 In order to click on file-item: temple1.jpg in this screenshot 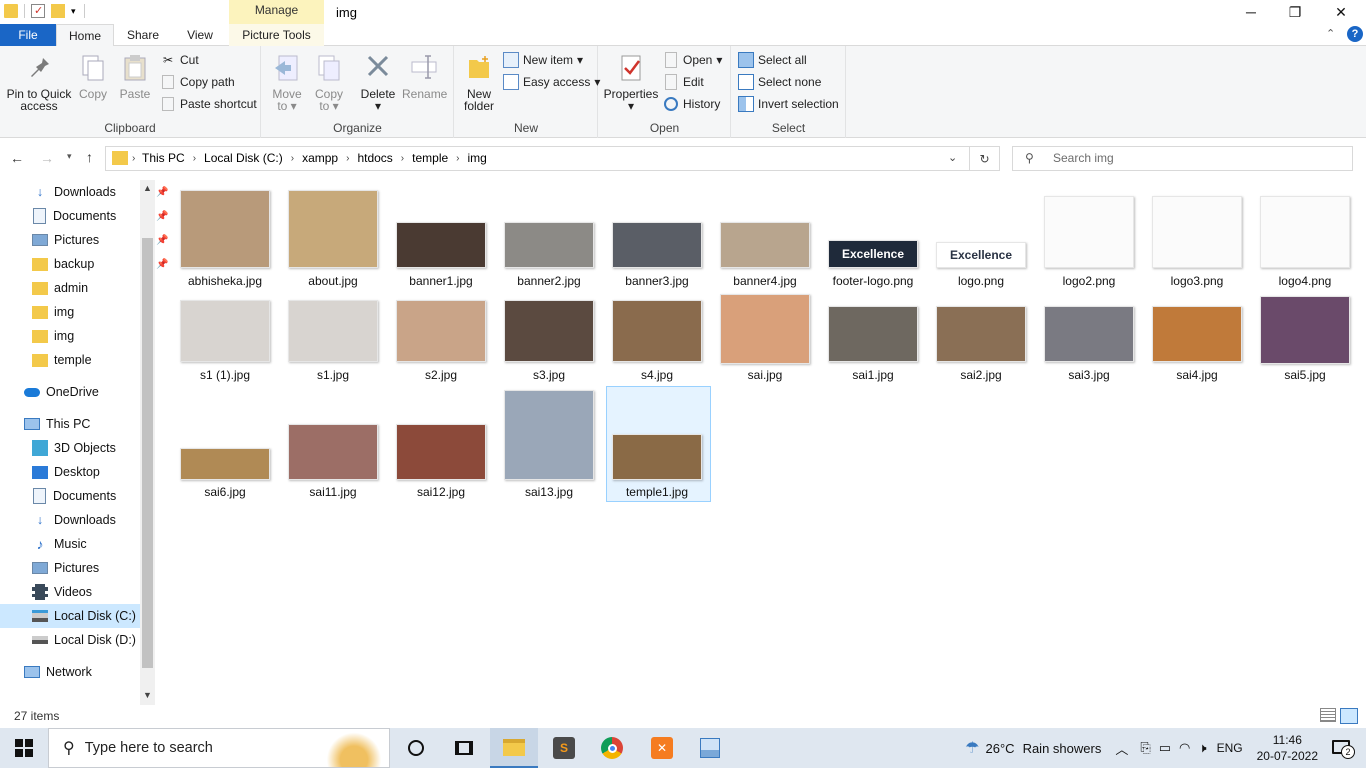, I will do `click(657, 446)`.